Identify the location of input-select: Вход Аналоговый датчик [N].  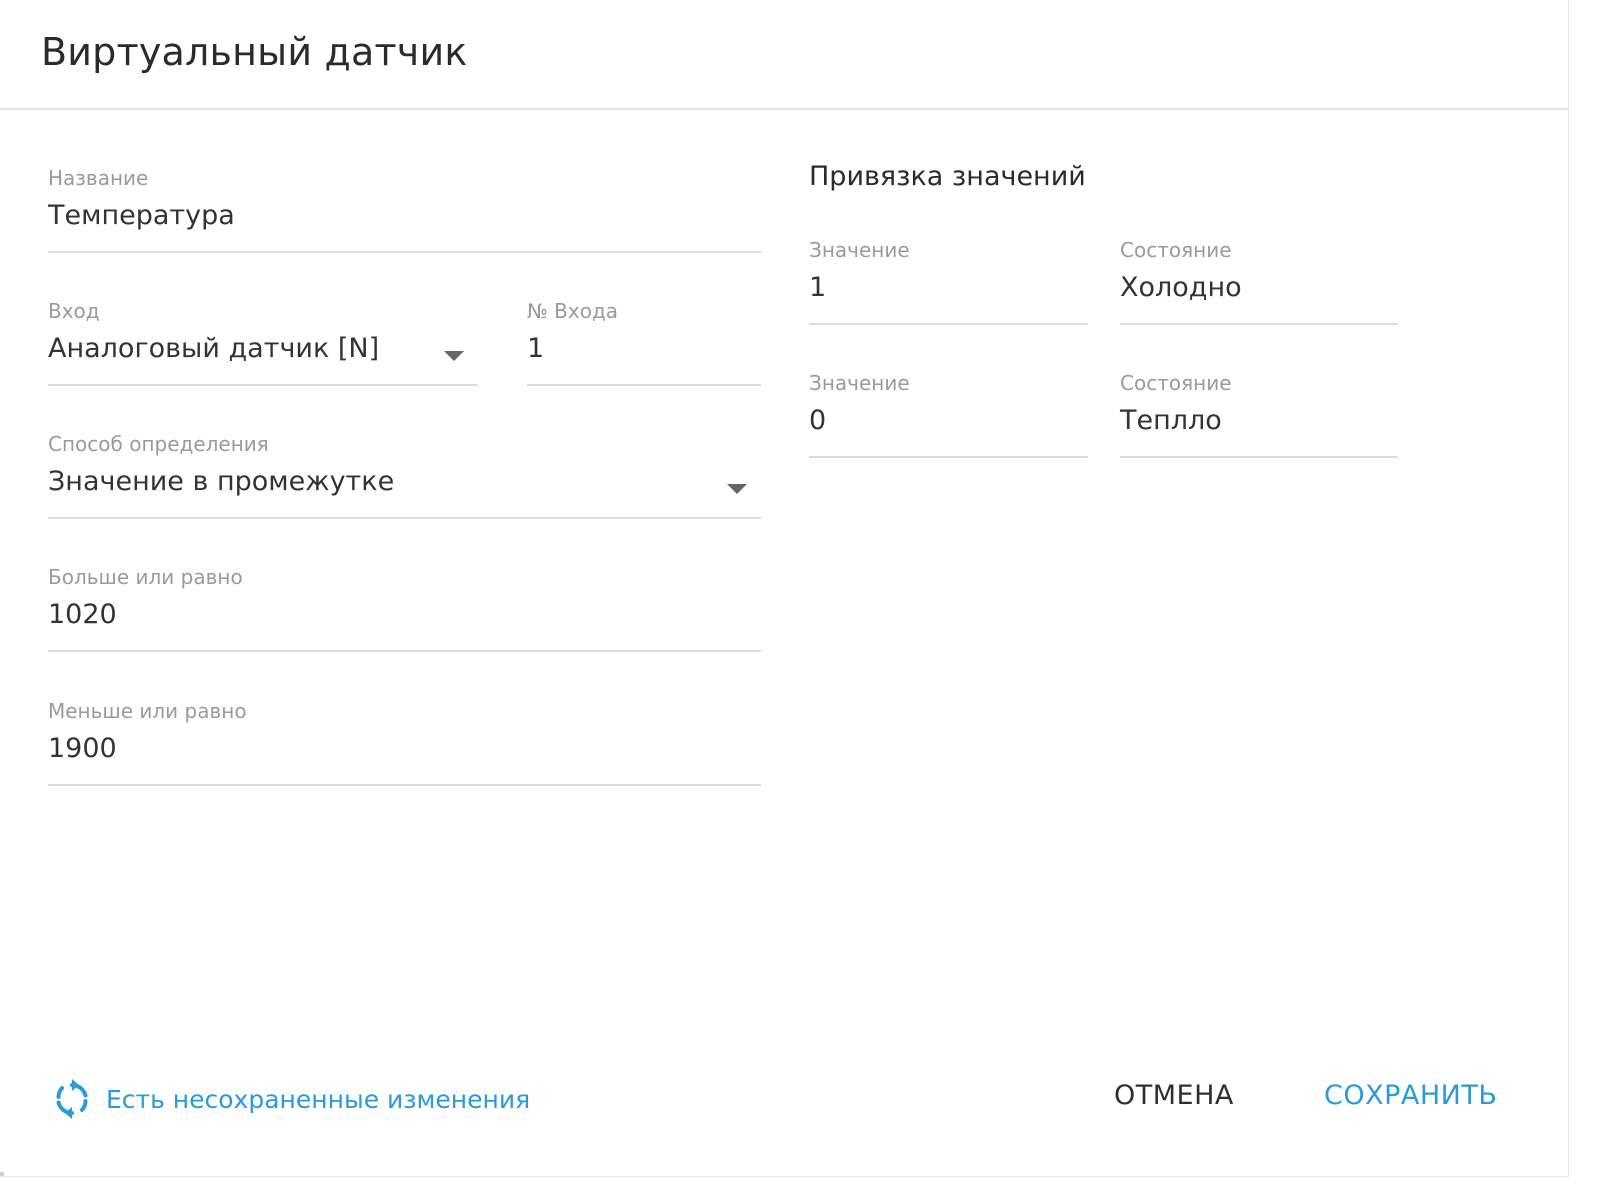
(263, 342).